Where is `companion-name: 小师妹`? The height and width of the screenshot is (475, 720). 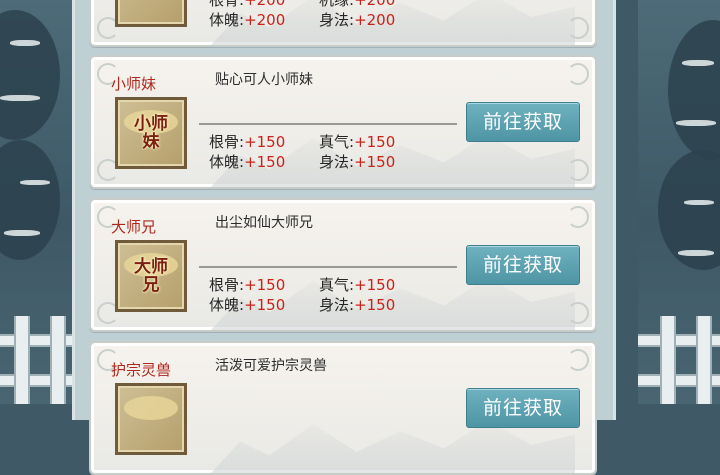
companion-name: 小师妹 is located at coordinates (134, 84).